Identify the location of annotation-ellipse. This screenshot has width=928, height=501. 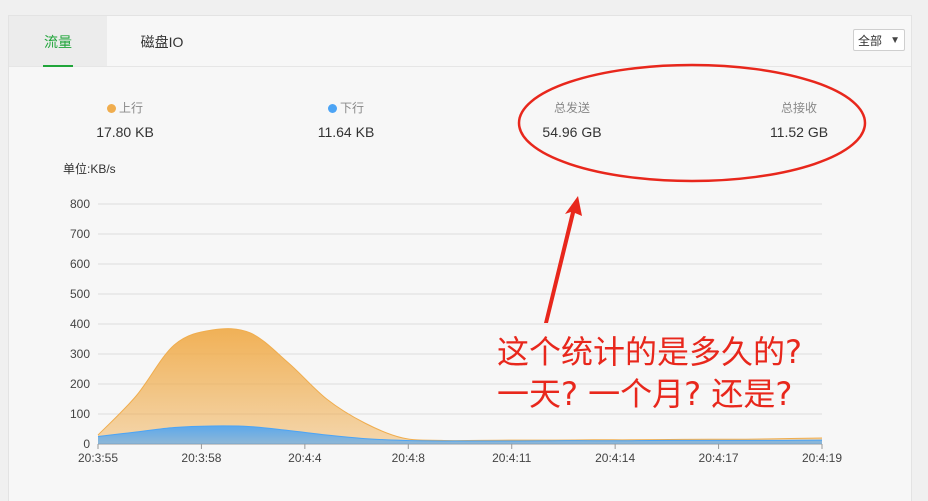
(692, 123).